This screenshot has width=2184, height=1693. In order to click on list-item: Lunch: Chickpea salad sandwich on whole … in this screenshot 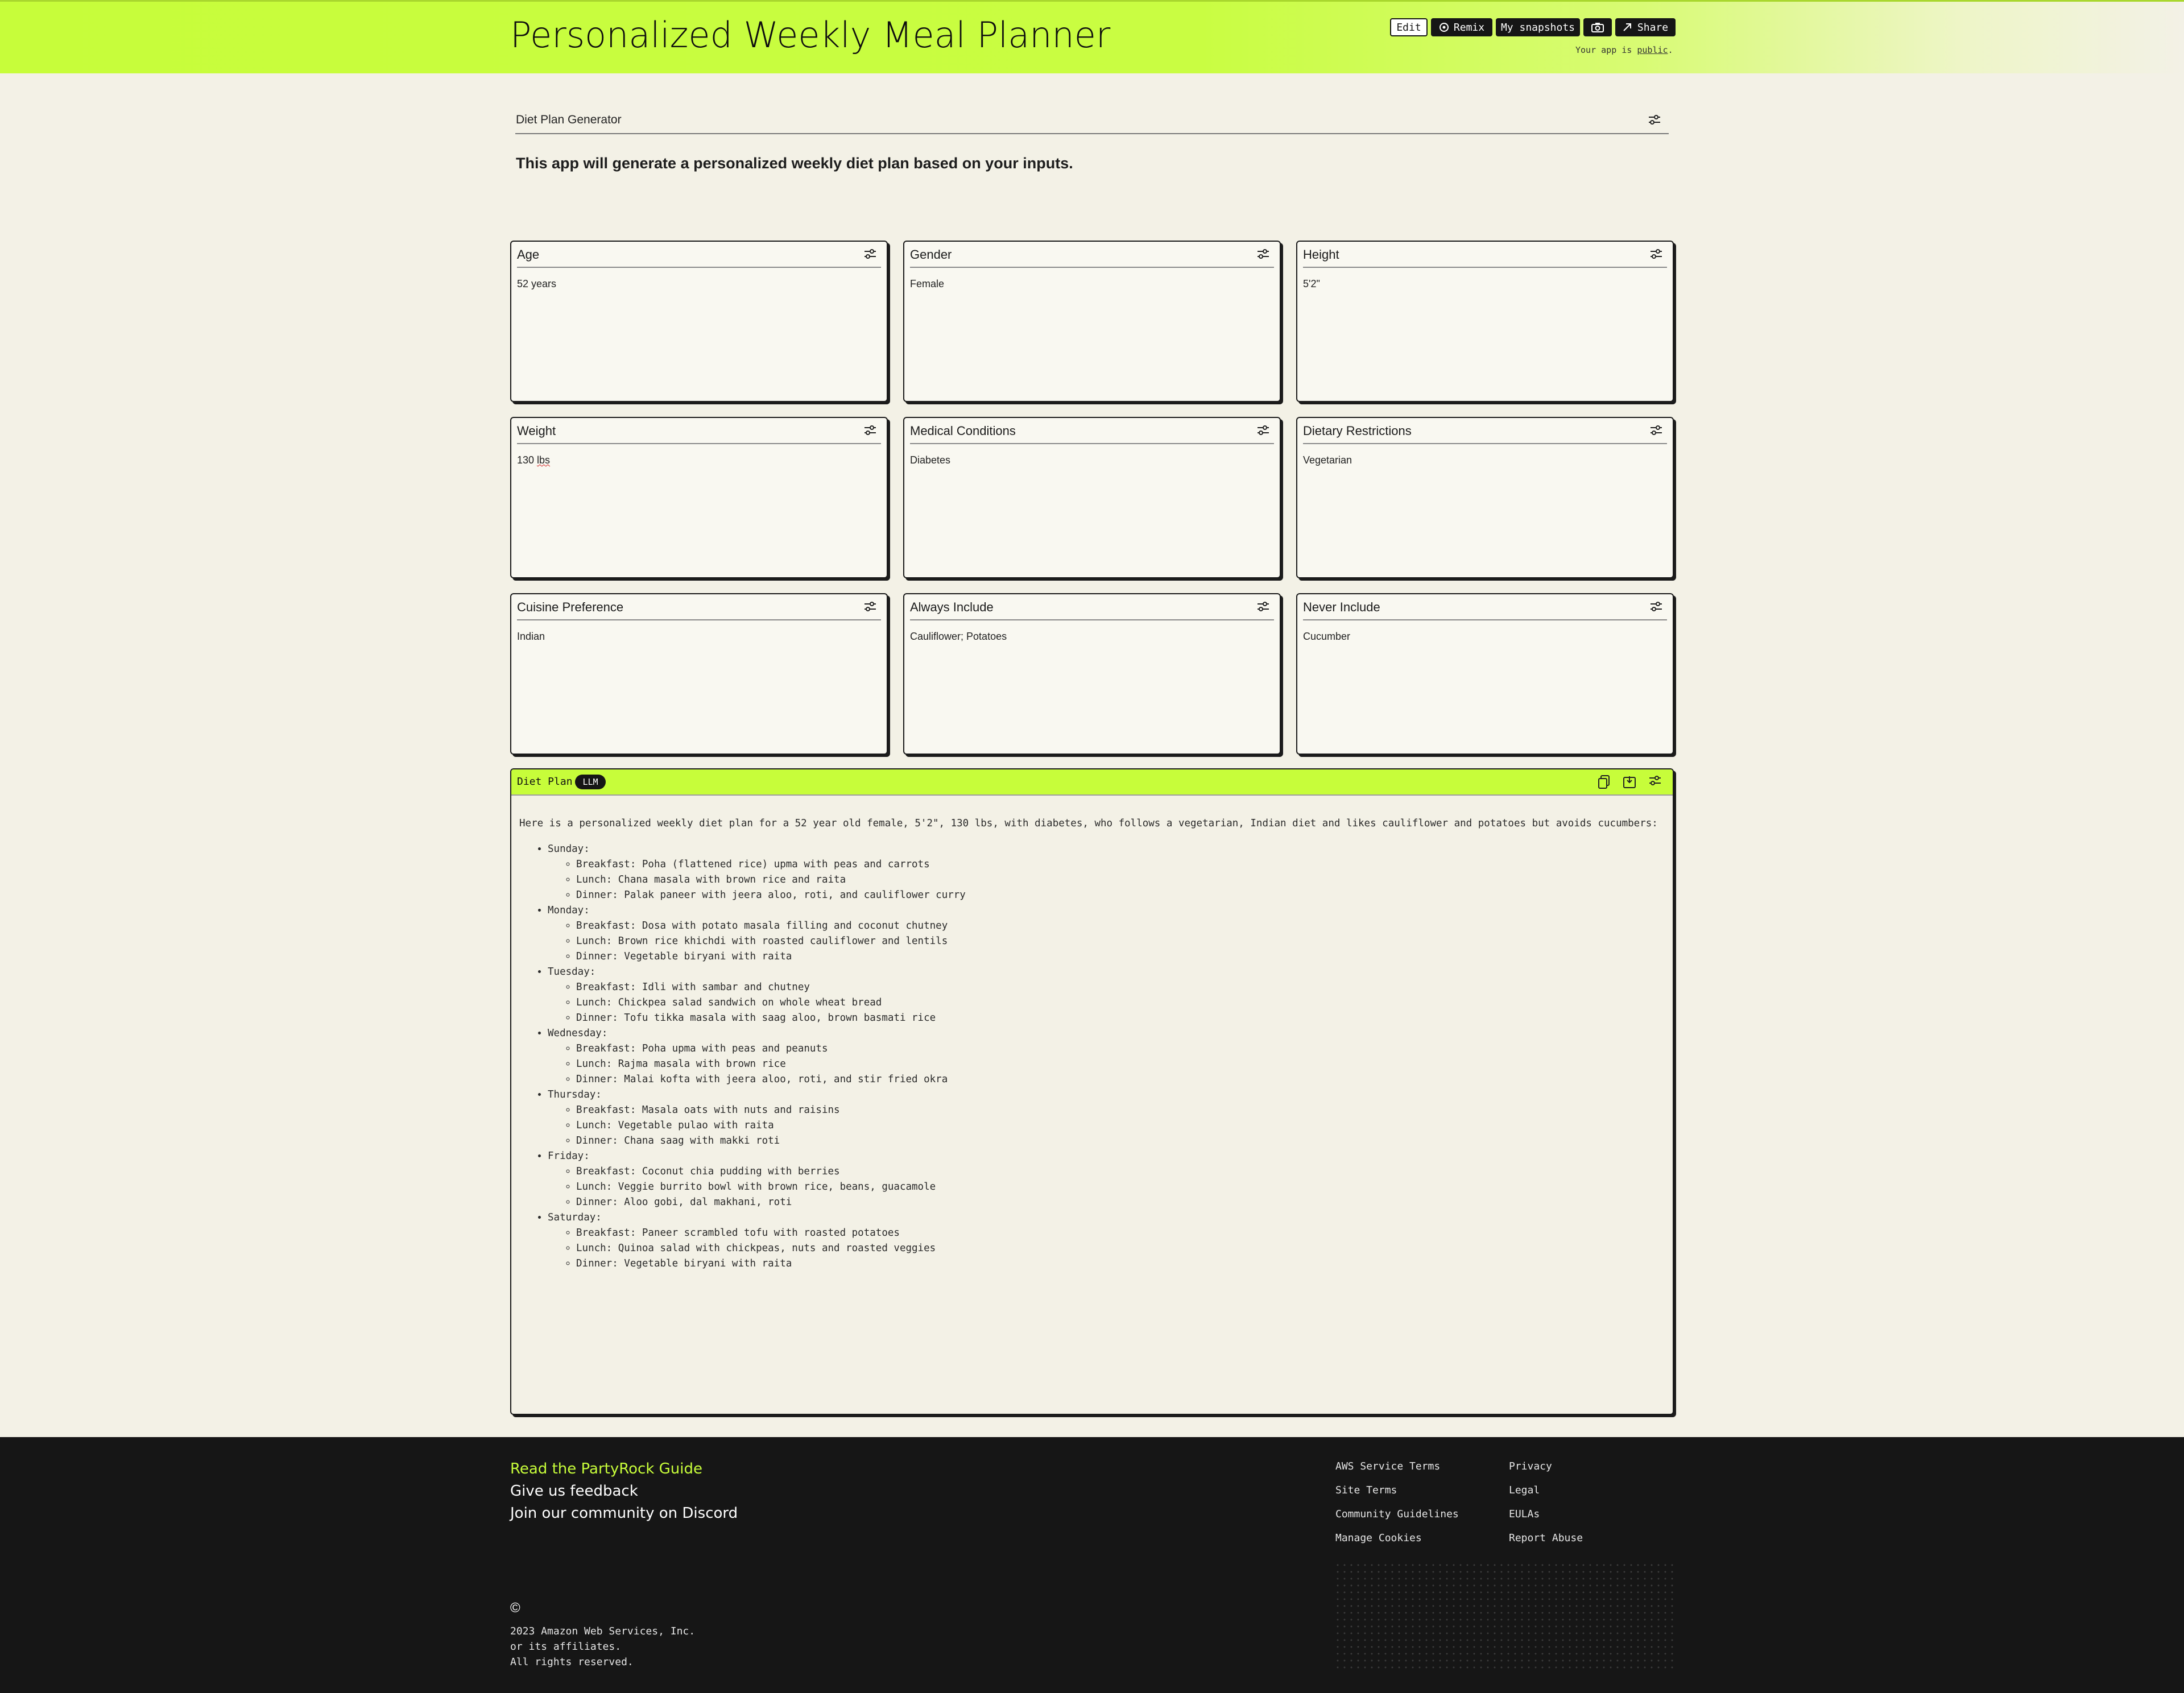, I will do `click(1120, 1003)`.